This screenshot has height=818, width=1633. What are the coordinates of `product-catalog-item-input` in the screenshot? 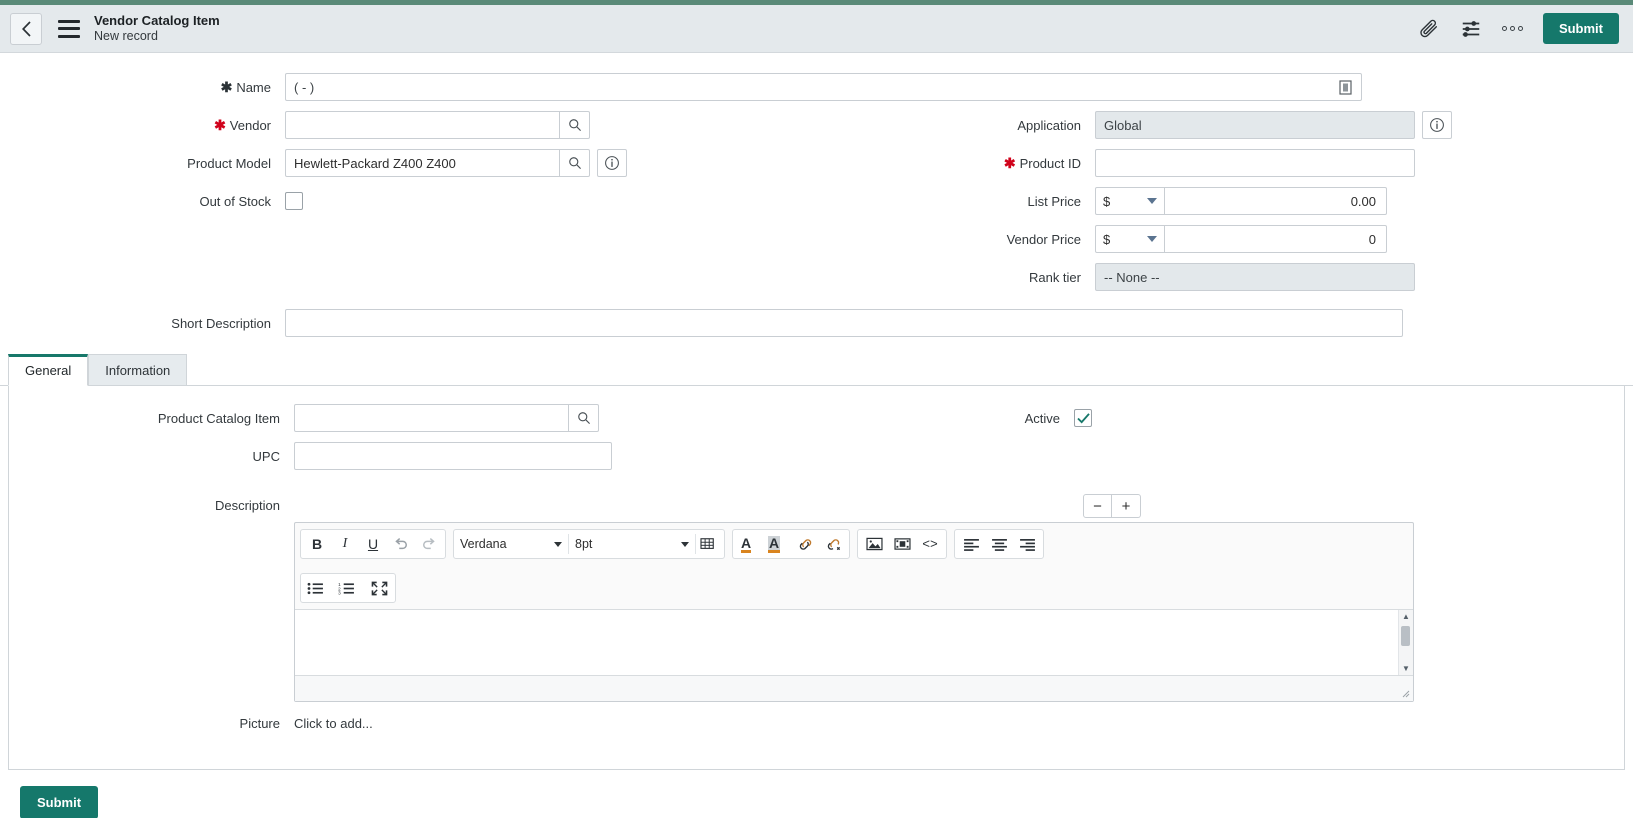 It's located at (431, 418).